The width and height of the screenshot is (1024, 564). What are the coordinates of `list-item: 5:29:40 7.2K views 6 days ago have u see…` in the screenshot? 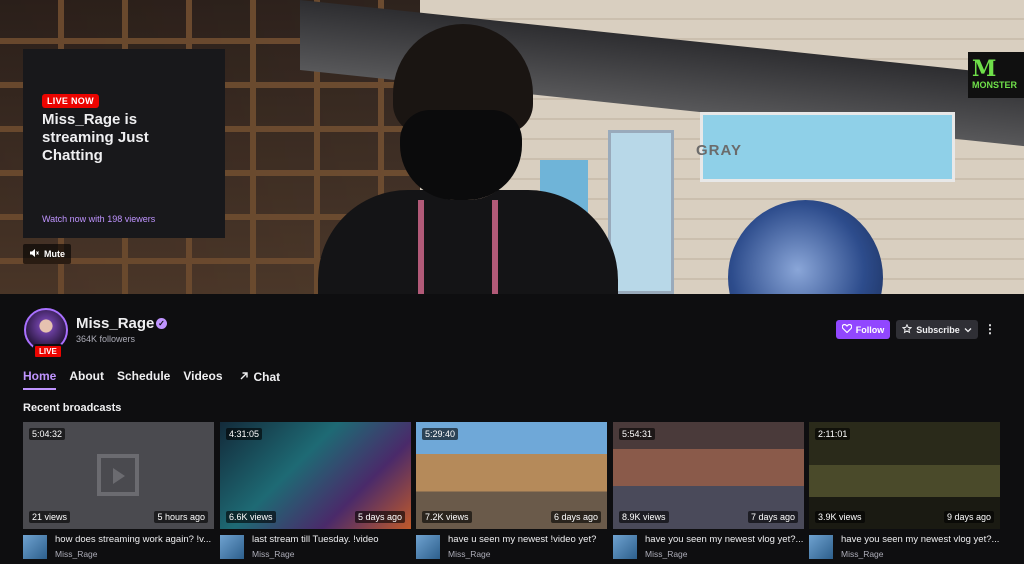 It's located at (511, 493).